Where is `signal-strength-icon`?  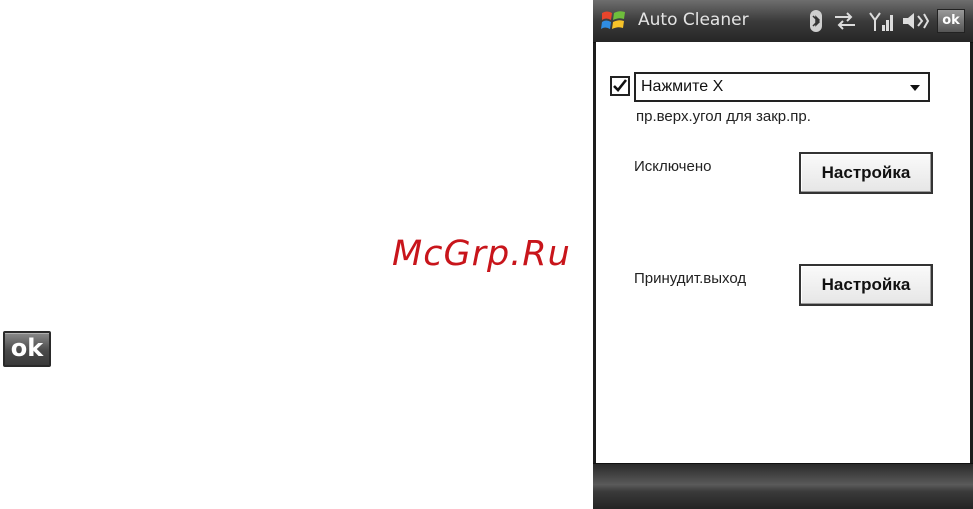
signal-strength-icon is located at coordinates (881, 21).